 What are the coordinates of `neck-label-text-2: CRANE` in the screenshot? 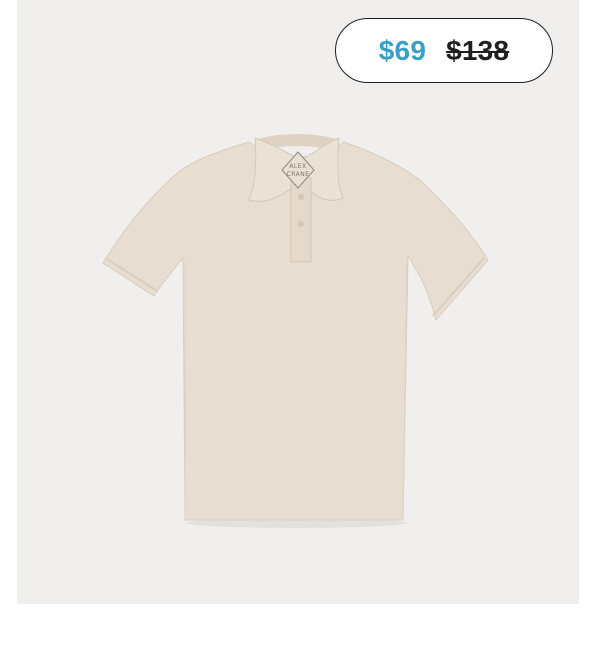 It's located at (298, 174).